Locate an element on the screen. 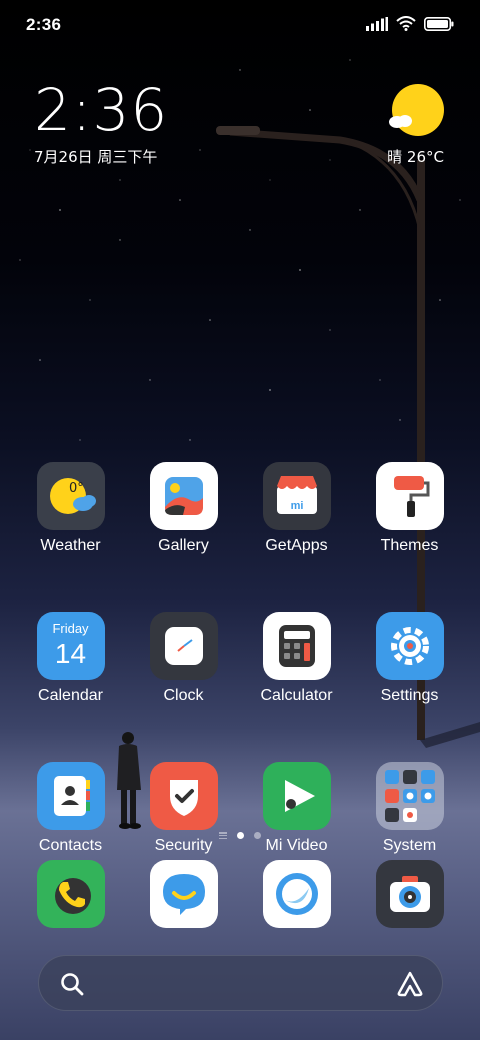 The height and width of the screenshot is (1040, 480). app-calculator: Calculator is located at coordinates (296, 658).